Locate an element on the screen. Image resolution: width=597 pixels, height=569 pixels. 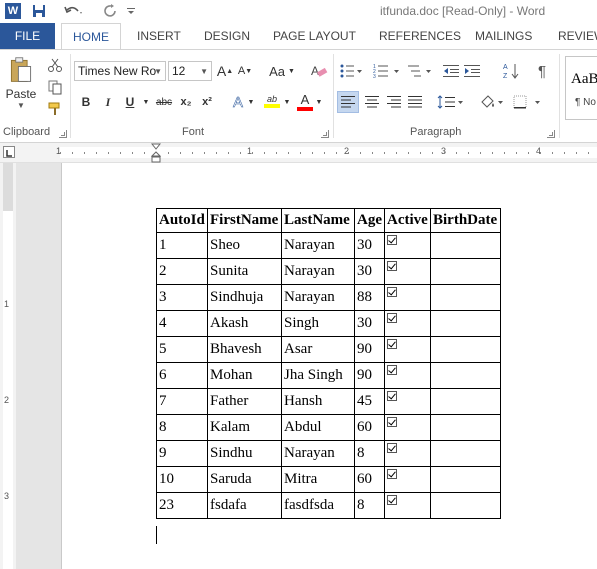
tab-references: REFERENCES is located at coordinates (420, 36).